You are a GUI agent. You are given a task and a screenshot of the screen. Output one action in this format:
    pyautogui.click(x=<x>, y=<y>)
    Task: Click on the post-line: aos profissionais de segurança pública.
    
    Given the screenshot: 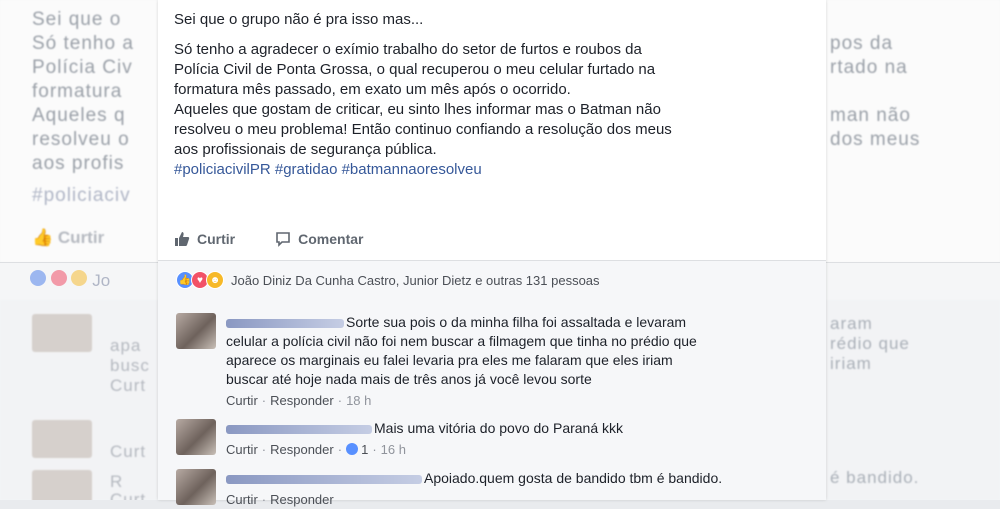 What is the action you would take?
    pyautogui.click(x=305, y=149)
    